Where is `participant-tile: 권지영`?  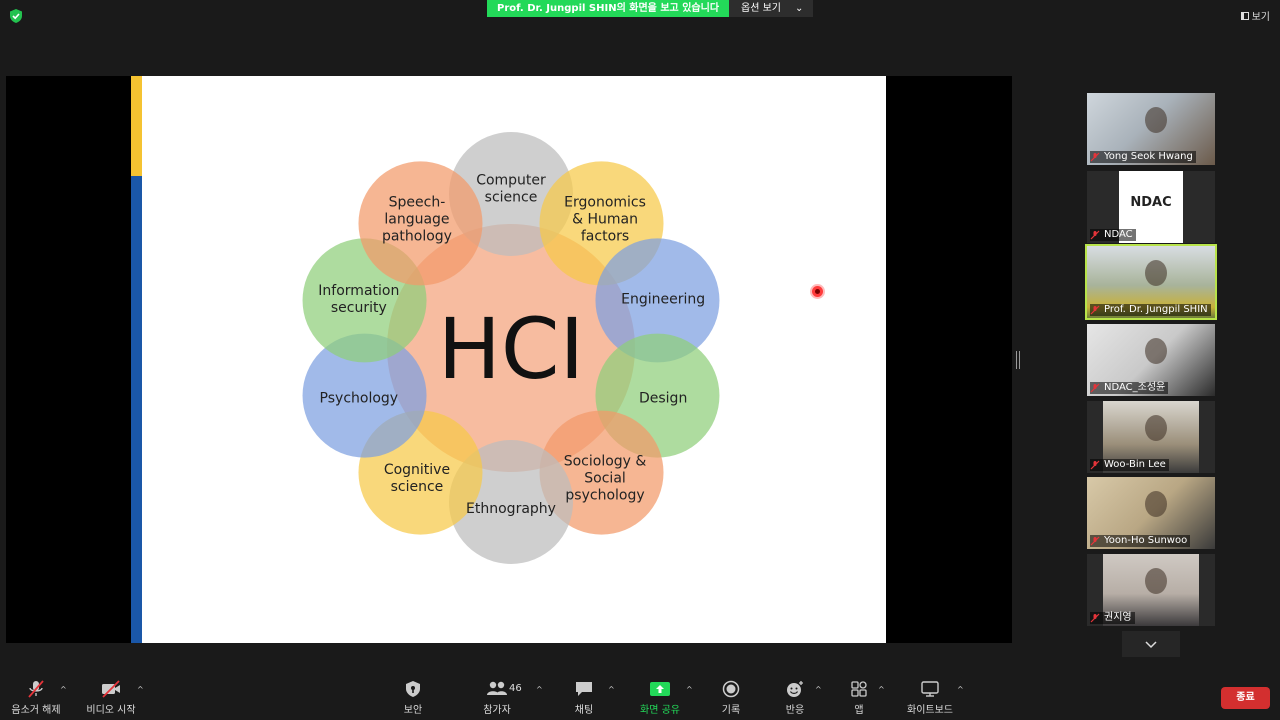 participant-tile: 권지영 is located at coordinates (1151, 590).